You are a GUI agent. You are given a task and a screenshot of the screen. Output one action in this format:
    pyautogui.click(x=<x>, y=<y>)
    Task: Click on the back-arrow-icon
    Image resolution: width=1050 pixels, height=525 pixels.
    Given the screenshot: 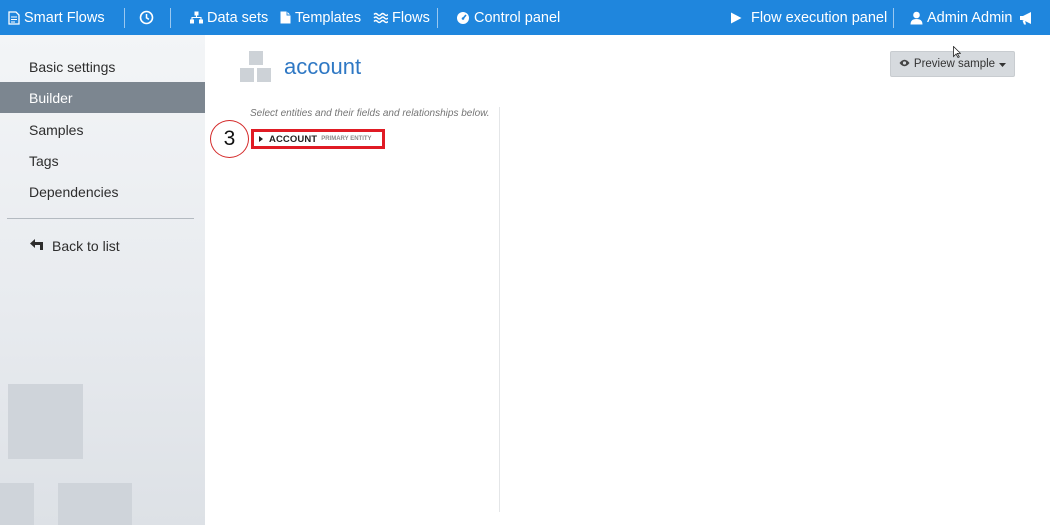 What is the action you would take?
    pyautogui.click(x=36, y=246)
    